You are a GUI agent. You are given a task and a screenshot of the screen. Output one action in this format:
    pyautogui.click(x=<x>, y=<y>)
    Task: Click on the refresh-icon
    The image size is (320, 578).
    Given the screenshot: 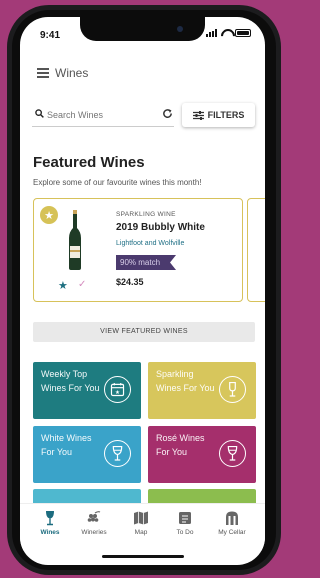 What is the action you would take?
    pyautogui.click(x=167, y=113)
    